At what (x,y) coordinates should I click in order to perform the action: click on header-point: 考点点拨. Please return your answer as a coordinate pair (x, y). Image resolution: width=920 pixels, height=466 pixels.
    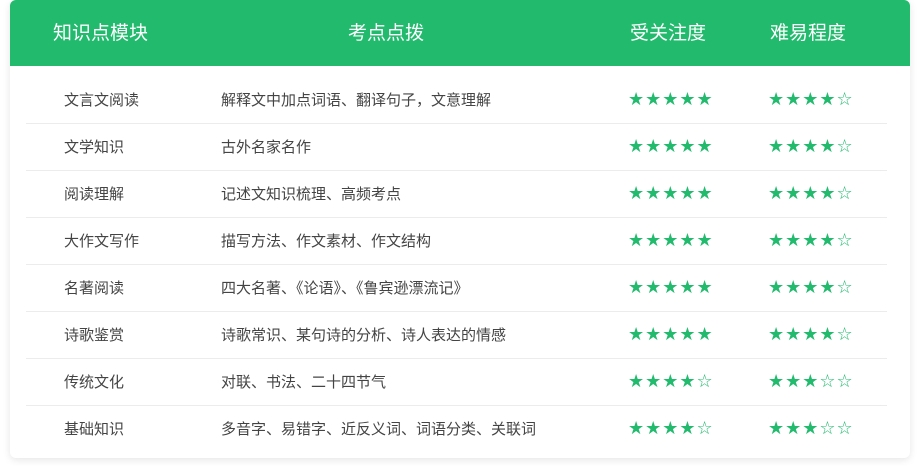
    Looking at the image, I should click on (386, 33).